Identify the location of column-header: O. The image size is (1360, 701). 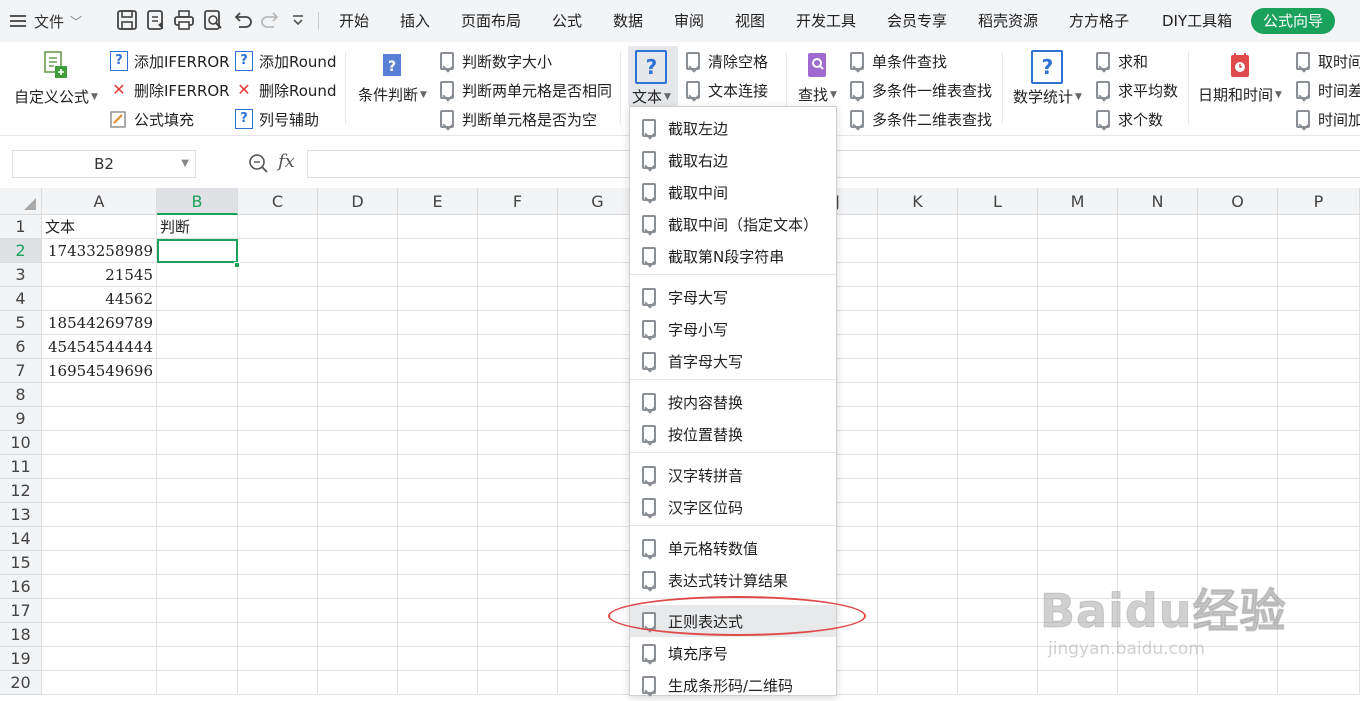
(1238, 201).